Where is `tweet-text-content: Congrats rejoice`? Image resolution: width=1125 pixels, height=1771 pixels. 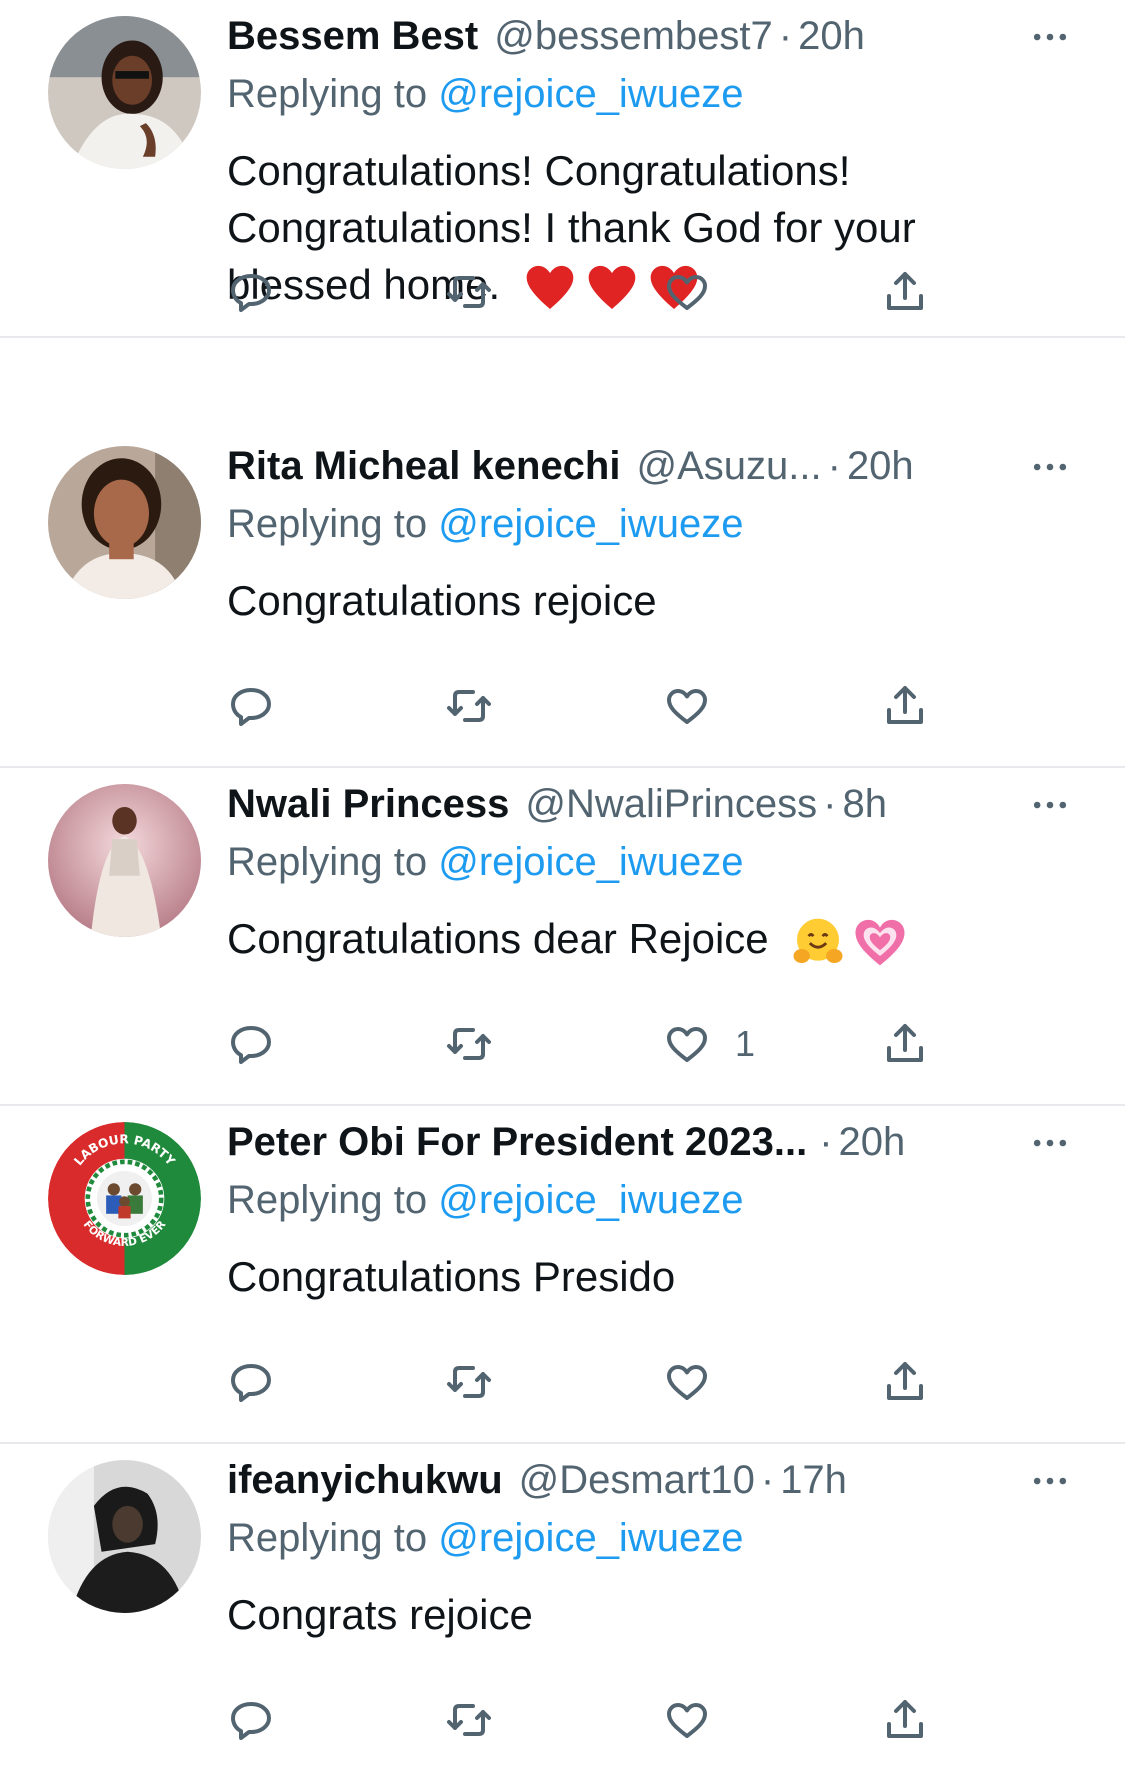
tweet-text-content: Congrats rejoice is located at coordinates (380, 1614).